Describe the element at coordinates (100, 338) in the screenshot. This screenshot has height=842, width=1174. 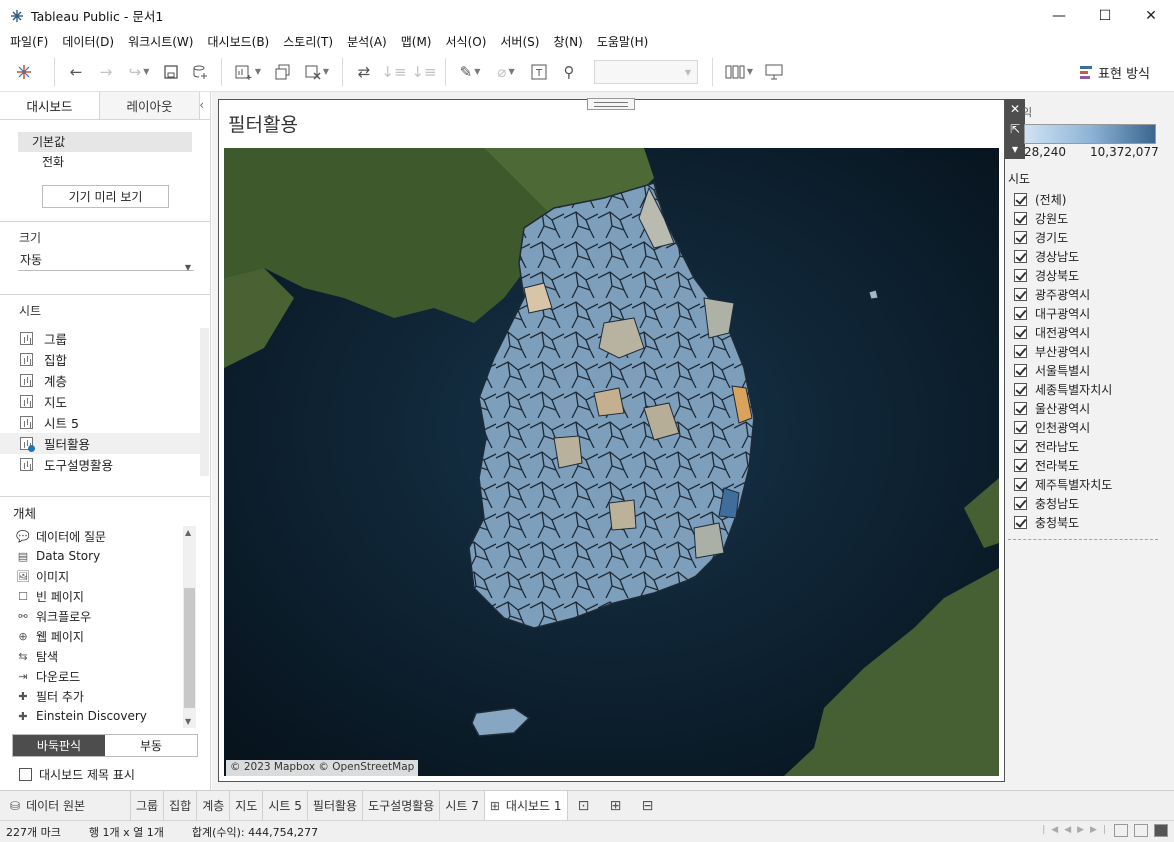
I see `sheet-item-group: 그룹` at that location.